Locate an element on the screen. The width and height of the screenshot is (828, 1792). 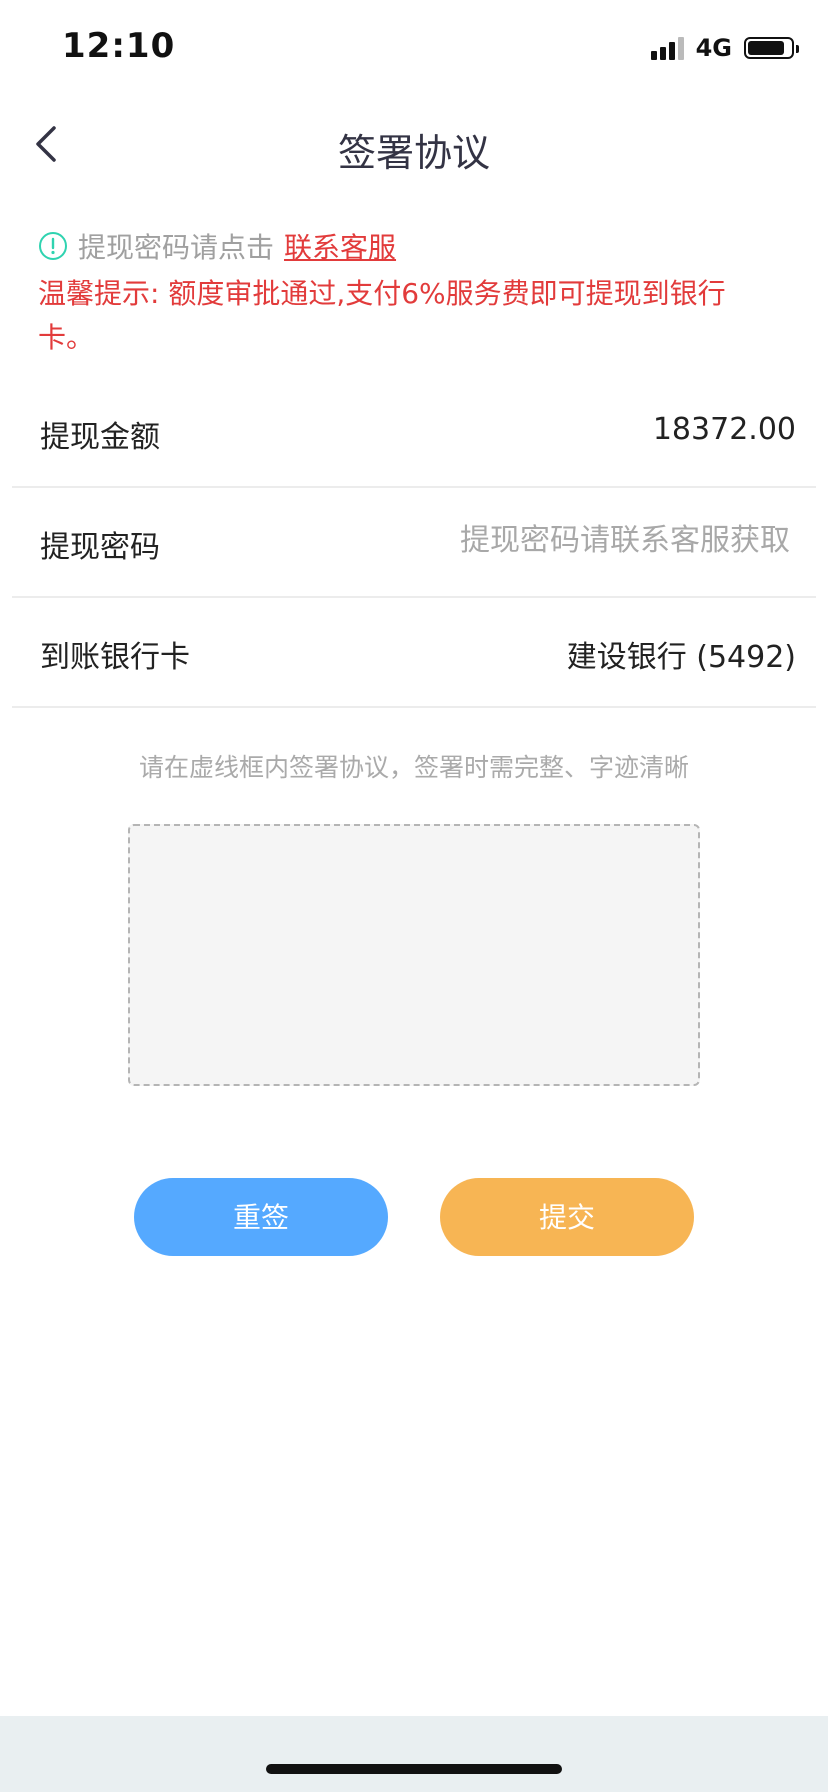
nav-bar: 签署协议 is located at coordinates (414, 146).